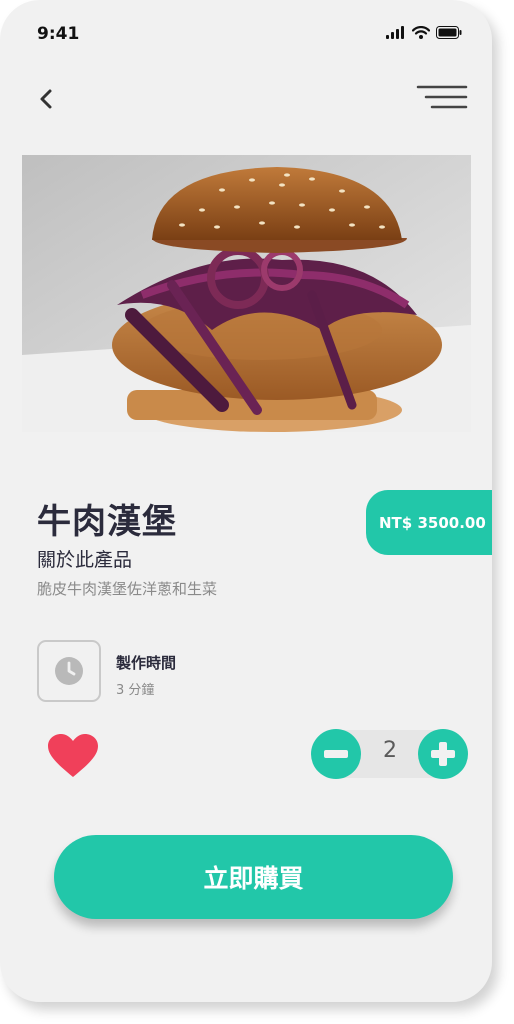 The image size is (514, 1024). Describe the element at coordinates (135, 690) in the screenshot. I see `prep-time-value: 3 分鐘` at that location.